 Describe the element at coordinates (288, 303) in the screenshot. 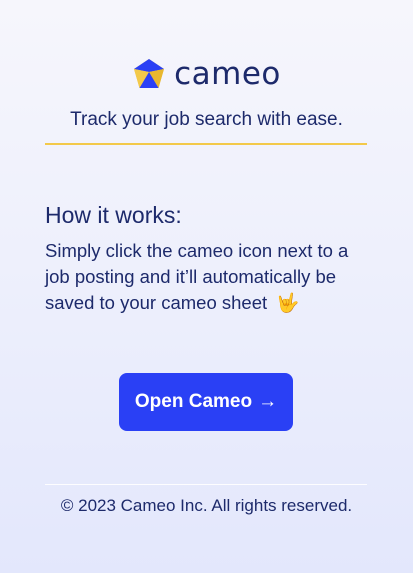

I see `love-you-gesture-icon: 🤟` at that location.